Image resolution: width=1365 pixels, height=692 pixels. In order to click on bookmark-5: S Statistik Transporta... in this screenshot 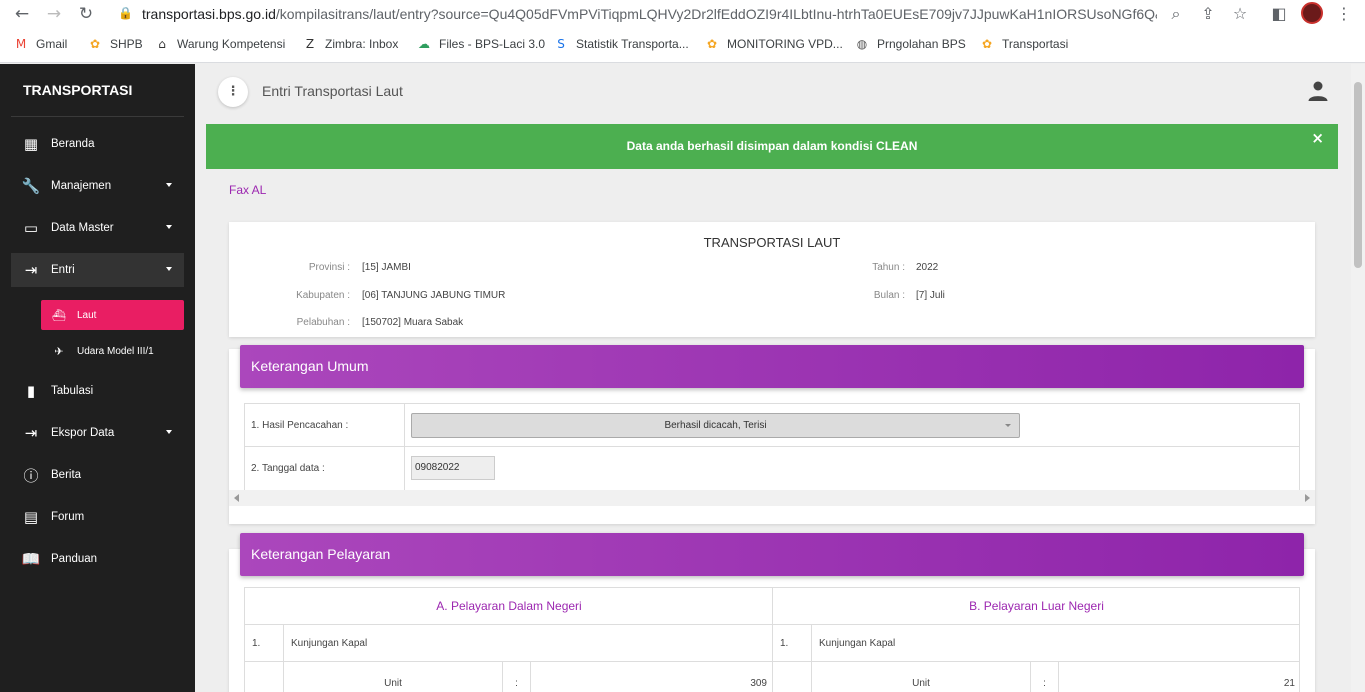, I will do `click(621, 44)`.